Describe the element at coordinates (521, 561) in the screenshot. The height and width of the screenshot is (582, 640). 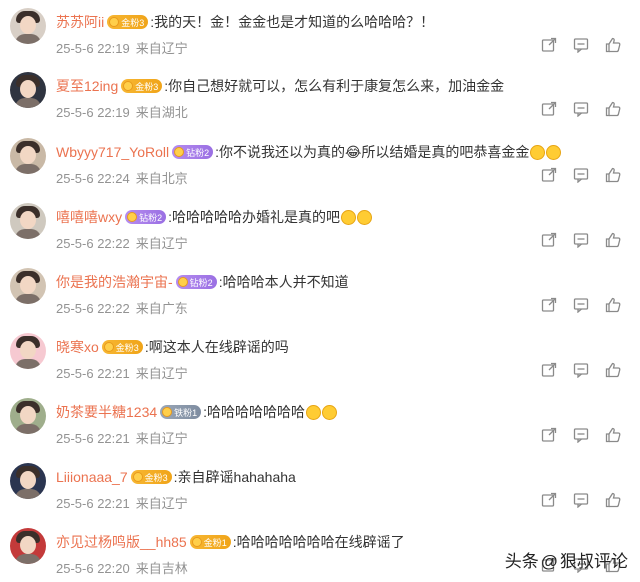
I see `watermark-source: 头条` at that location.